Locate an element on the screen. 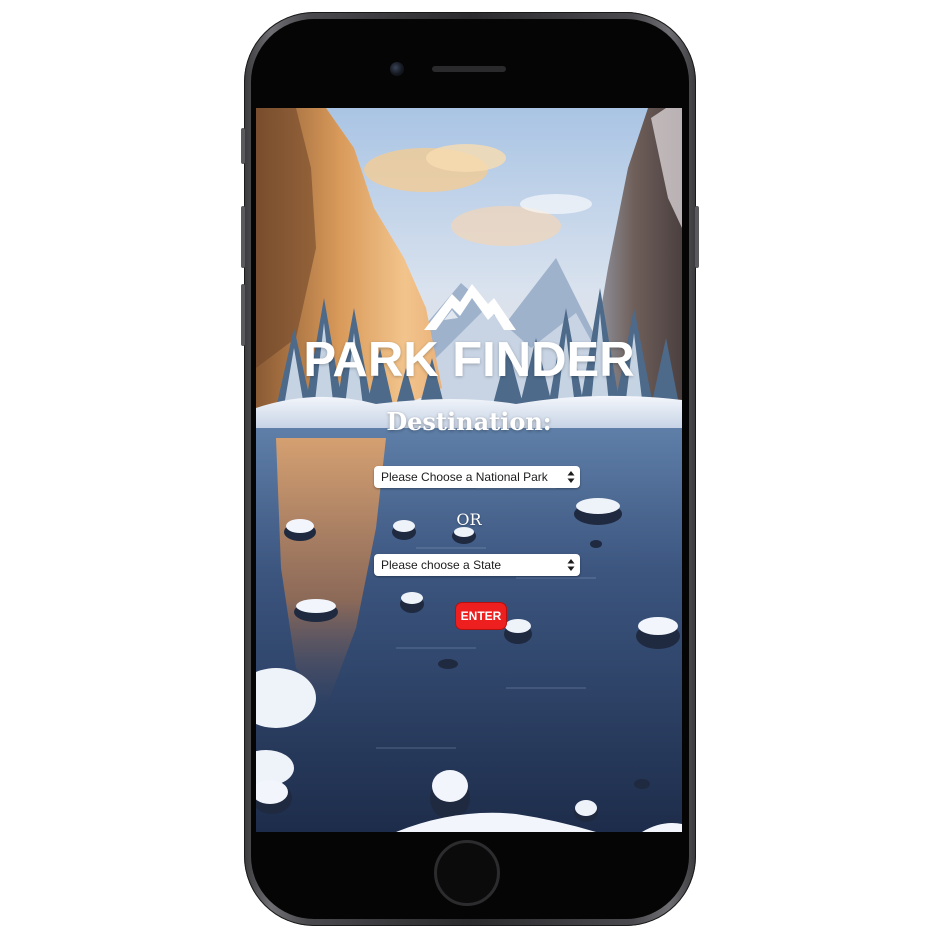 This screenshot has height=940, width=940. volume-up-button is located at coordinates (243, 237).